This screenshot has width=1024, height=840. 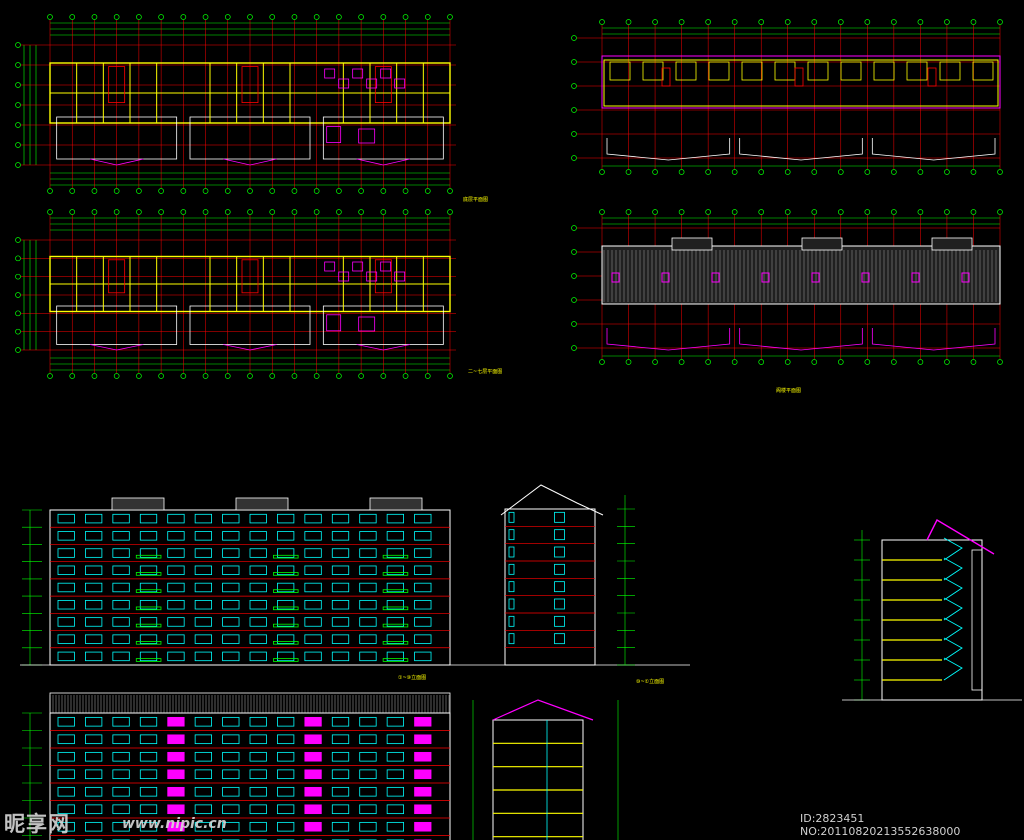 What do you see at coordinates (788, 390) in the screenshot?
I see `plan-attic-title: 阁楼平面图` at bounding box center [788, 390].